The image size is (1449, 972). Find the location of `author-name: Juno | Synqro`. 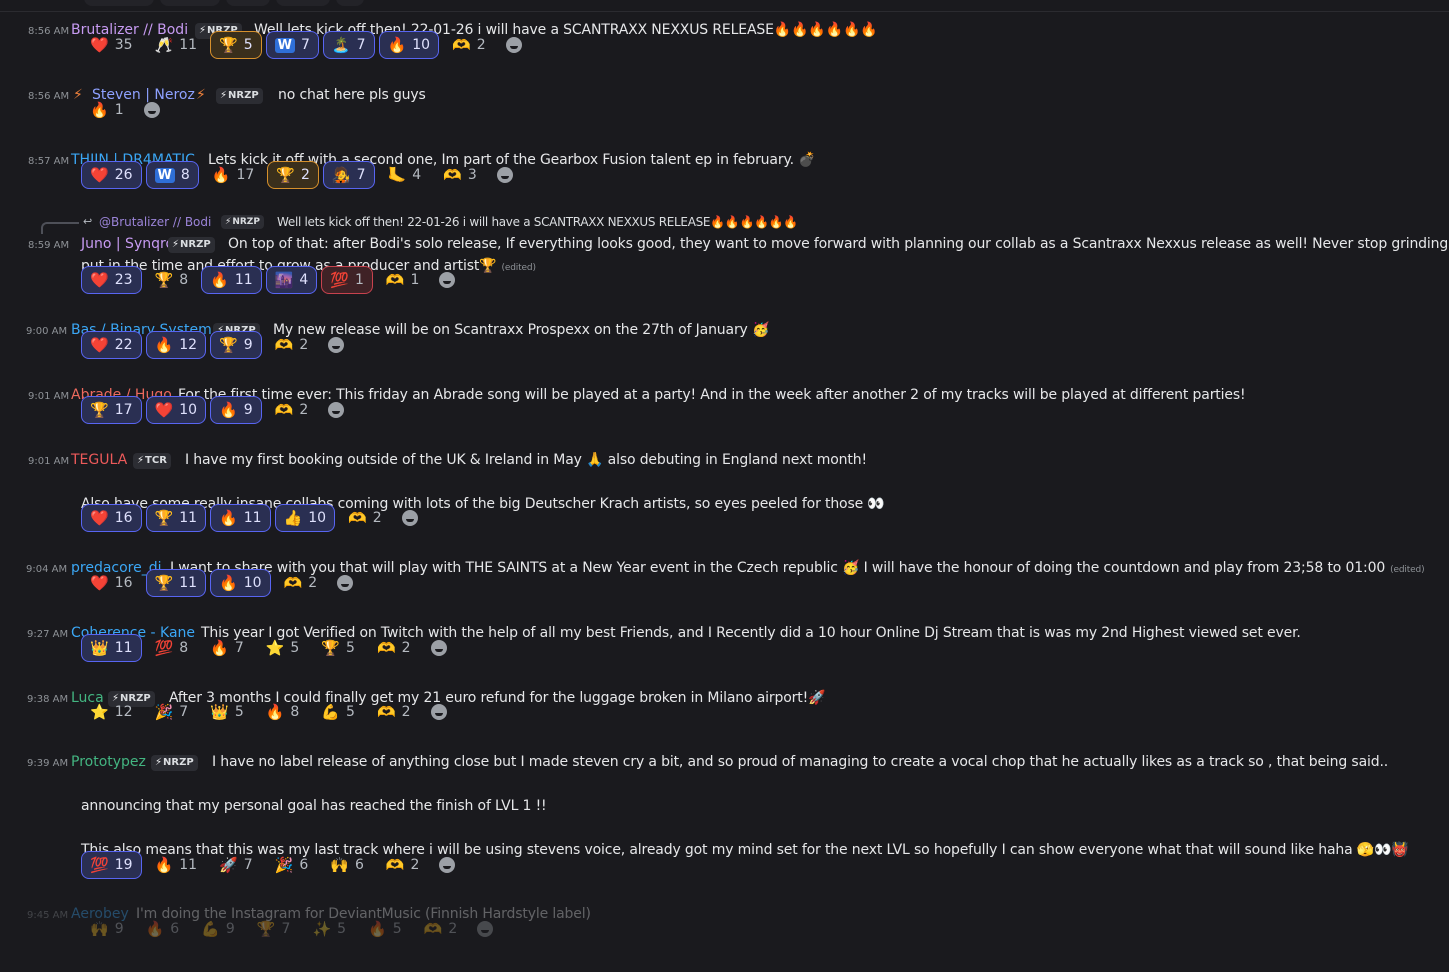

author-name: Juno | Synqro is located at coordinates (127, 244).